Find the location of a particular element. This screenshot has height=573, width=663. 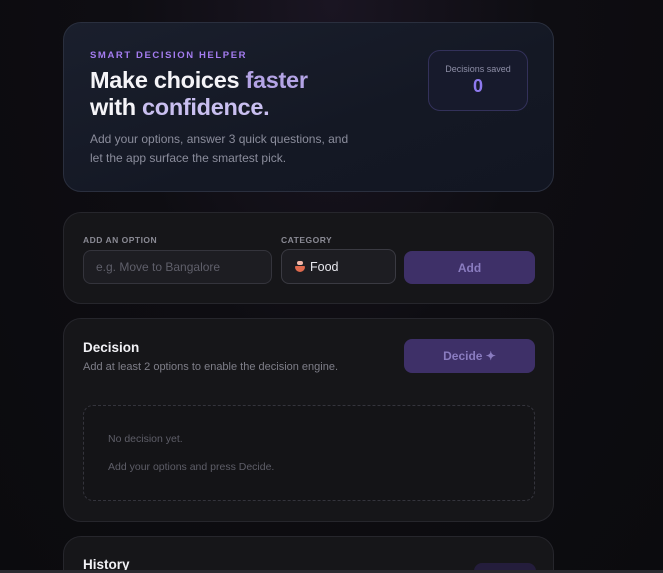

history-card: History is located at coordinates (308, 554).